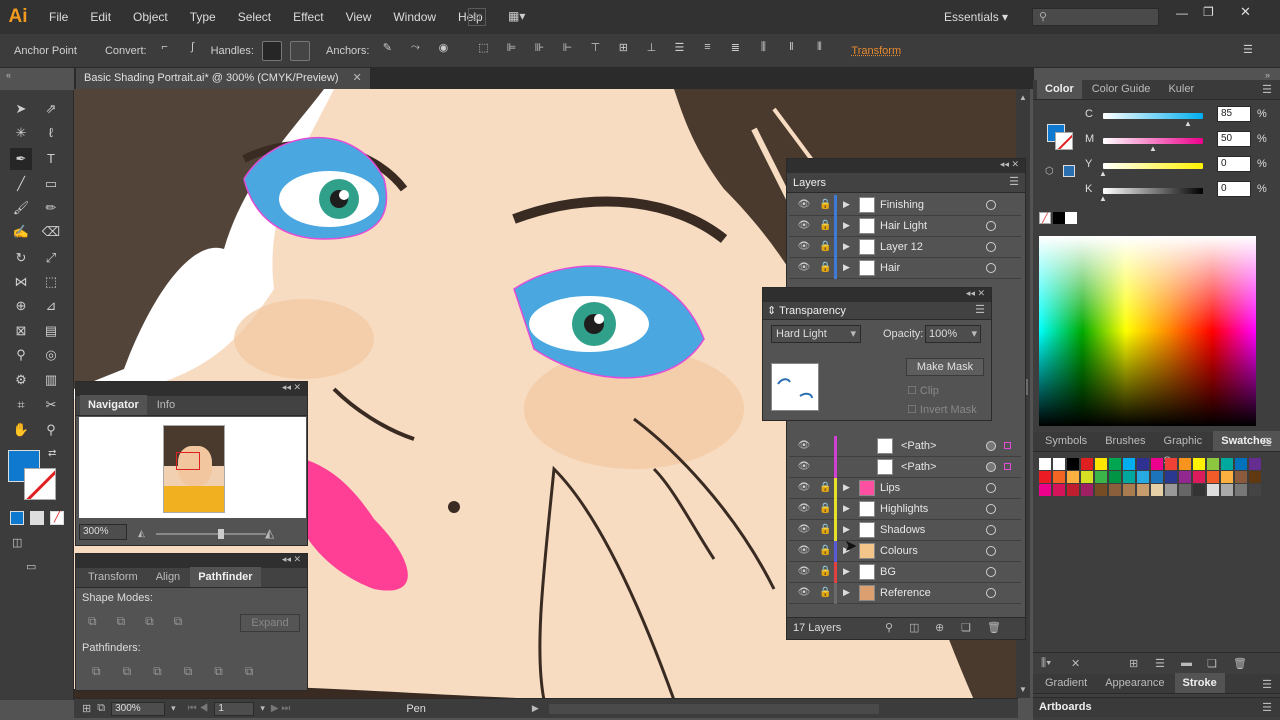 The height and width of the screenshot is (720, 1280). Describe the element at coordinates (1153, 191) in the screenshot. I see `channel-track` at that location.